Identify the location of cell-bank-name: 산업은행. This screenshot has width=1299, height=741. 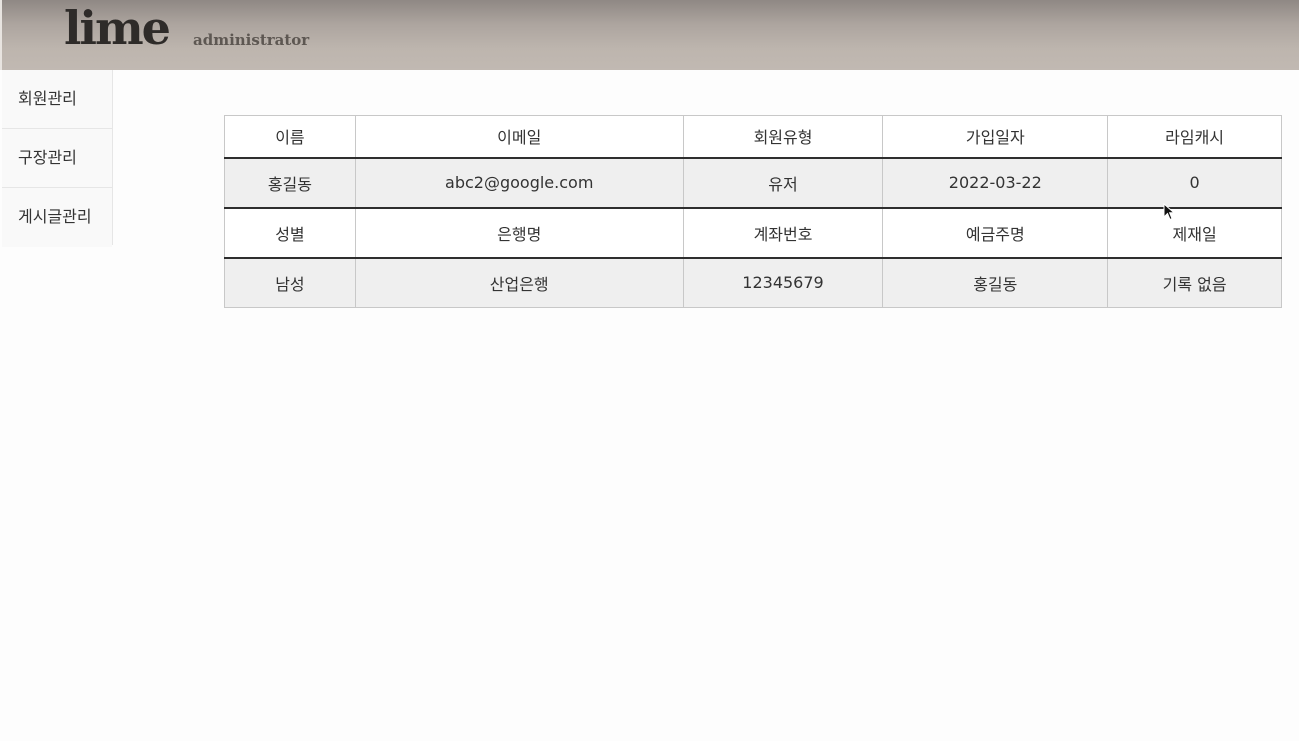
(519, 282).